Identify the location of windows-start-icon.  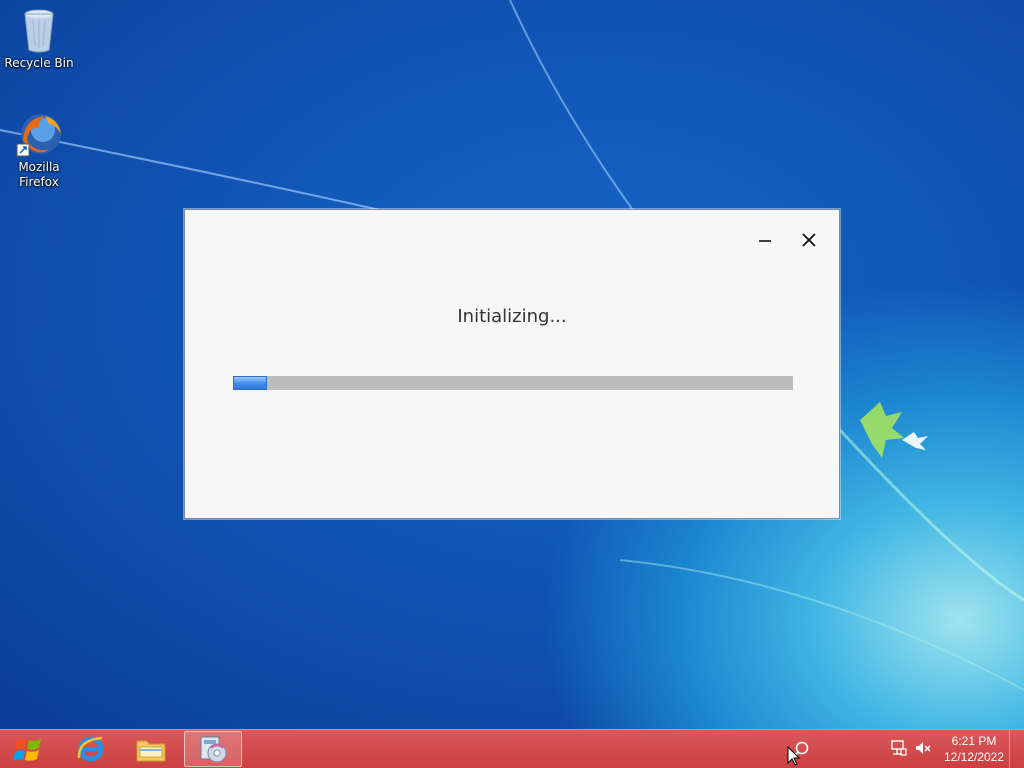
(27, 749).